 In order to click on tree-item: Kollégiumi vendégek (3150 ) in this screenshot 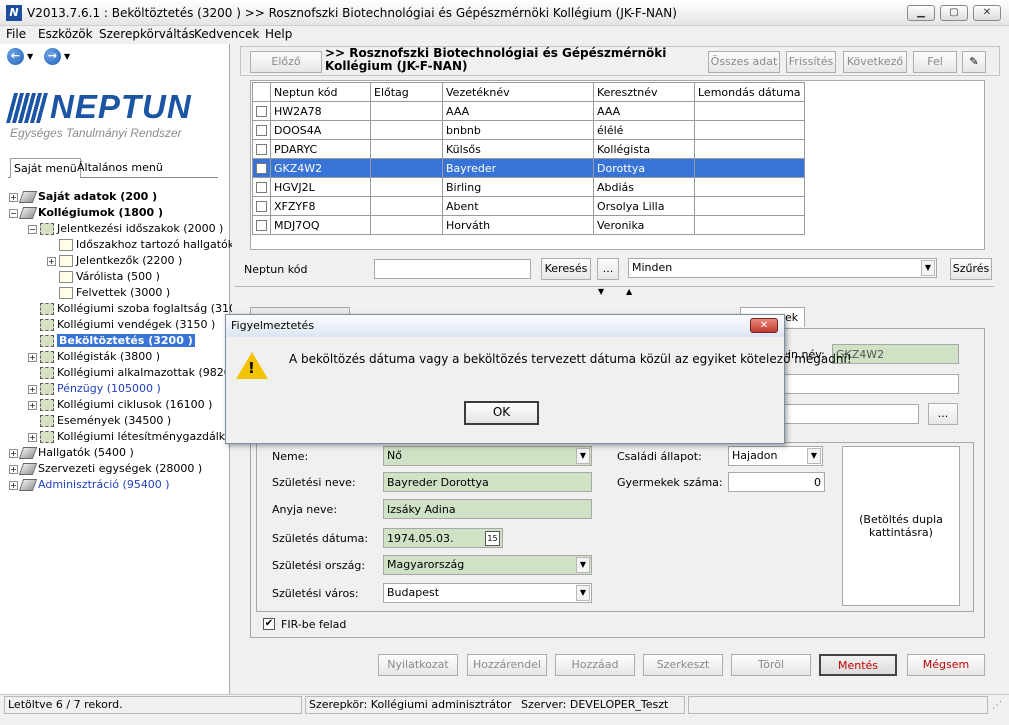, I will do `click(121, 325)`.